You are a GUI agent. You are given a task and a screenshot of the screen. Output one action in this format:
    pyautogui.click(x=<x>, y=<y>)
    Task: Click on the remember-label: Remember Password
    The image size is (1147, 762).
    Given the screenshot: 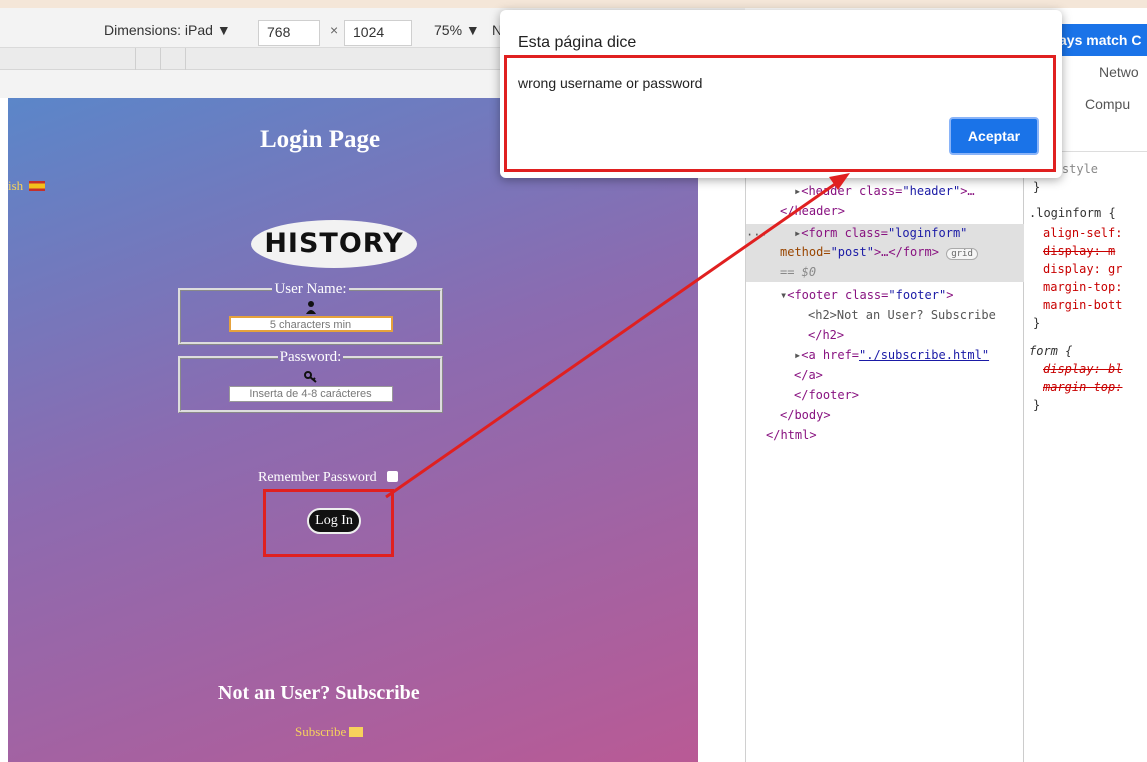 What is the action you would take?
    pyautogui.click(x=317, y=477)
    